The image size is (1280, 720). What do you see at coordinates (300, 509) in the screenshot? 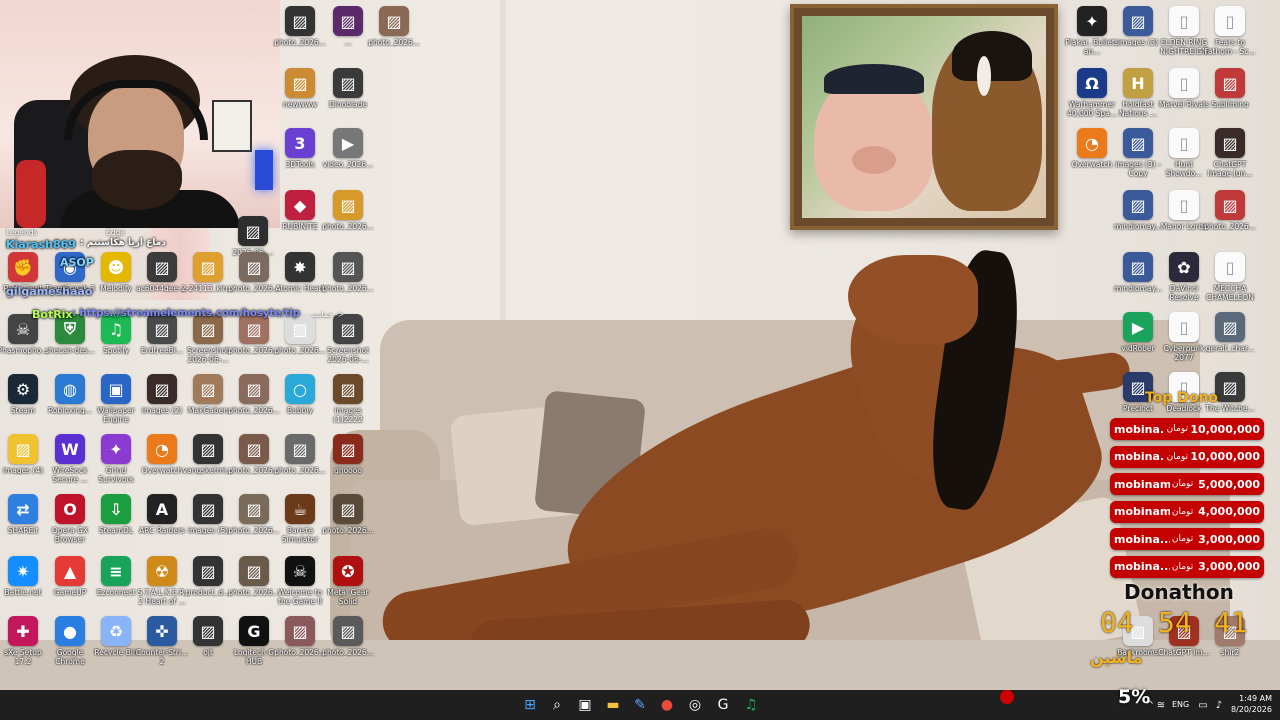
I see `coffee-icon: ☕` at bounding box center [300, 509].